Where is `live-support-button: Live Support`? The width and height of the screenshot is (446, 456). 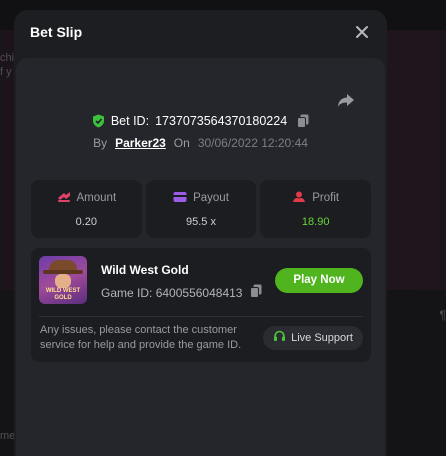
live-support-button: Live Support is located at coordinates (313, 338).